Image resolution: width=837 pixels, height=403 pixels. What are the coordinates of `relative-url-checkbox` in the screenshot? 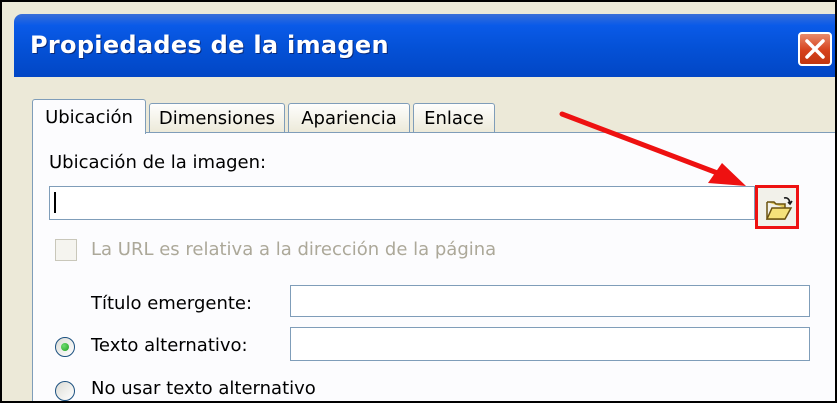 It's located at (66, 250).